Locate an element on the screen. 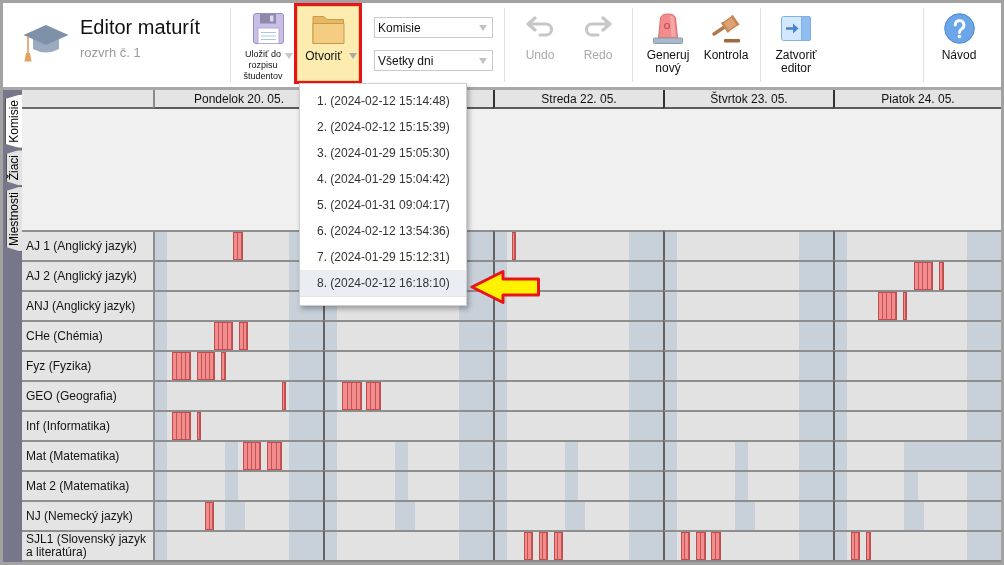 The image size is (1004, 565). view-select: Komisie is located at coordinates (433, 27).